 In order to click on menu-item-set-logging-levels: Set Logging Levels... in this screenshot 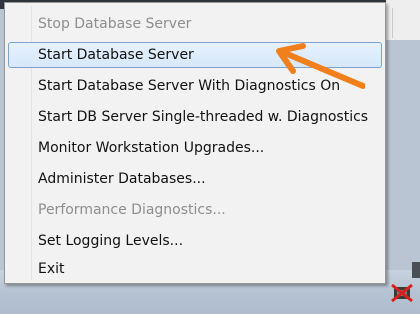, I will do `click(195, 241)`.